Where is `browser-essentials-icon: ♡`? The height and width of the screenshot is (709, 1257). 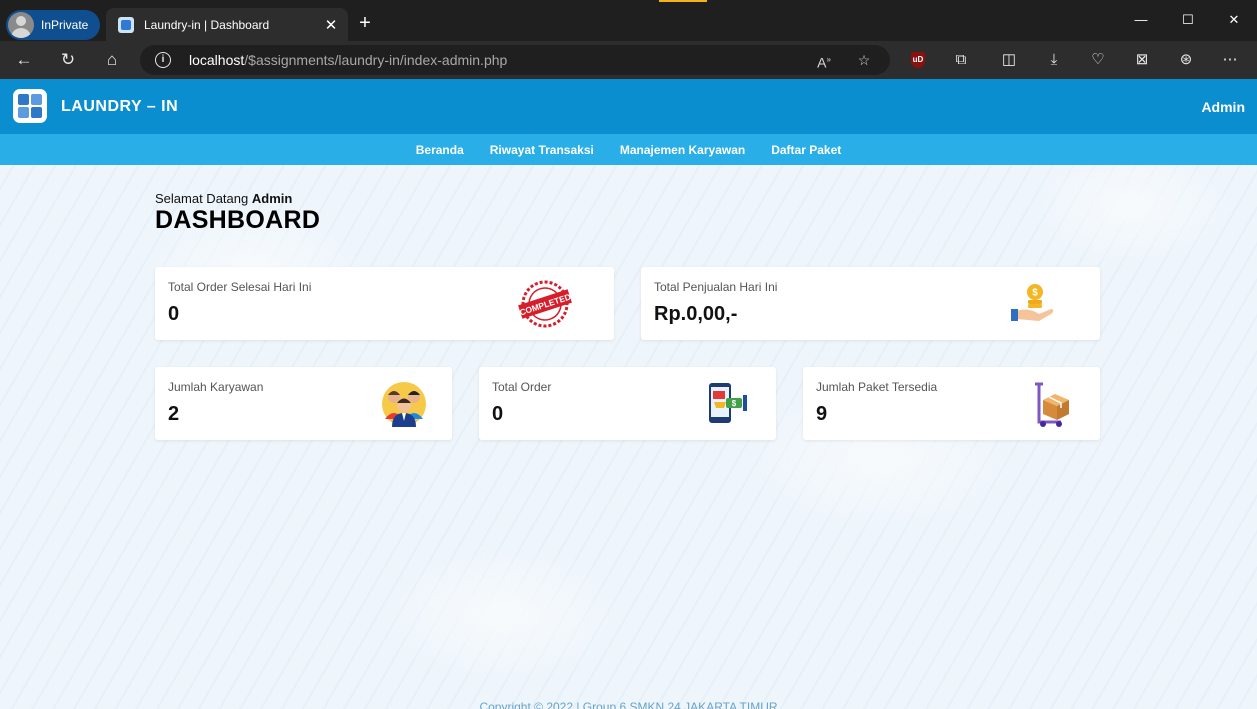 browser-essentials-icon: ♡ is located at coordinates (1098, 60).